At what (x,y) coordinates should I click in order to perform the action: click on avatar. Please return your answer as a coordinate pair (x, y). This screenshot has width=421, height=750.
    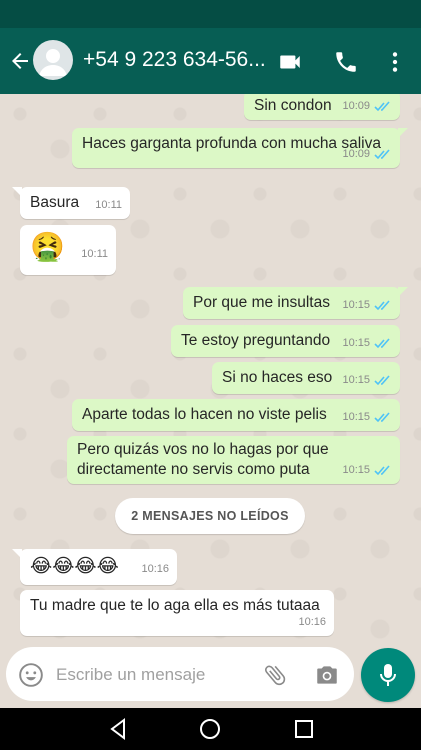
    Looking at the image, I should click on (53, 60).